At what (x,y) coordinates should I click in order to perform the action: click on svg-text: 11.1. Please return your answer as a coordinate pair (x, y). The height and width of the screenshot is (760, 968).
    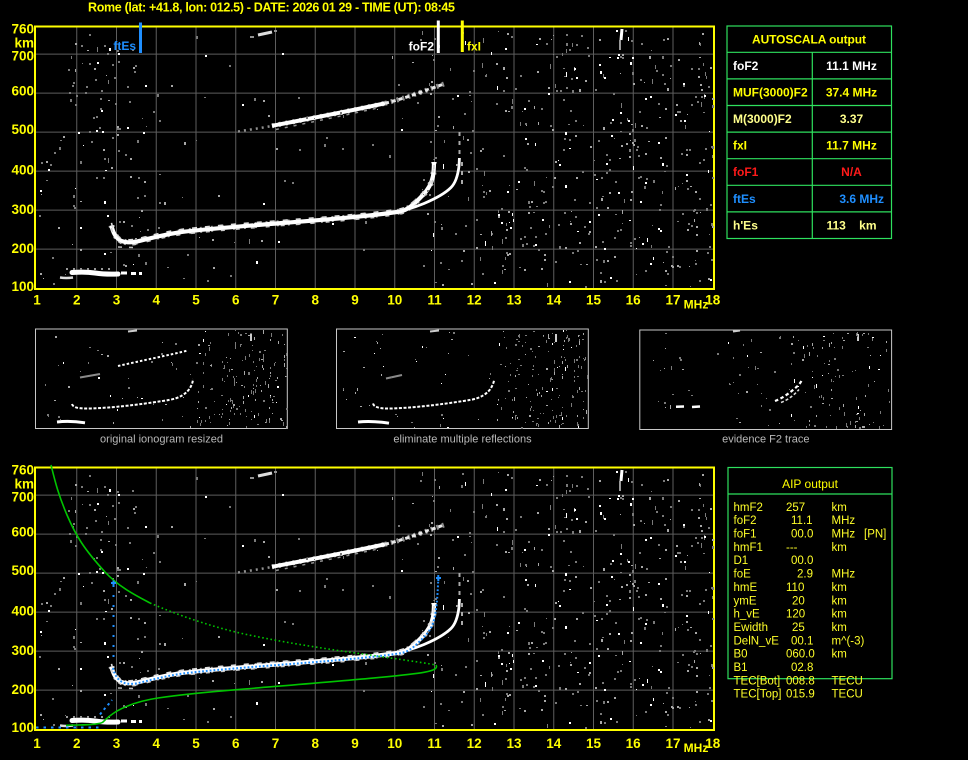
    Looking at the image, I should click on (802, 521).